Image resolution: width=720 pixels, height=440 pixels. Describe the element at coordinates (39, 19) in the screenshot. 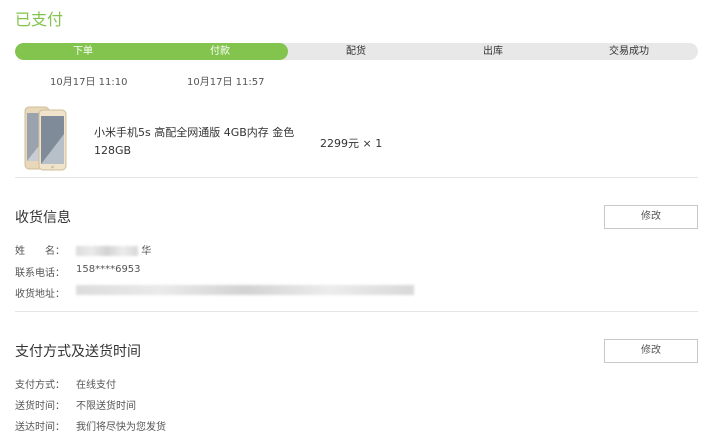

I see `order-status-title: 已支付` at that location.